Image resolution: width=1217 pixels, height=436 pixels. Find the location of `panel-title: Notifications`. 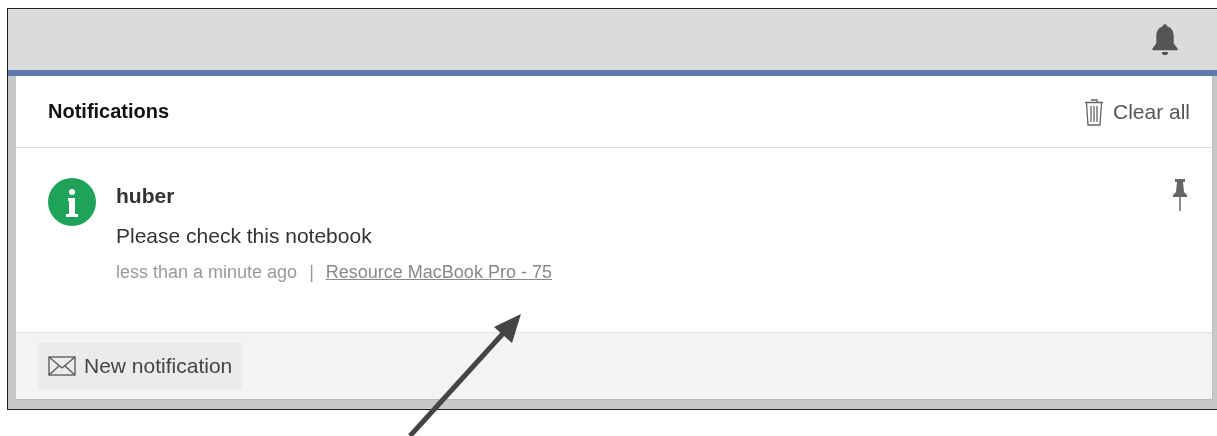

panel-title: Notifications is located at coordinates (109, 111).